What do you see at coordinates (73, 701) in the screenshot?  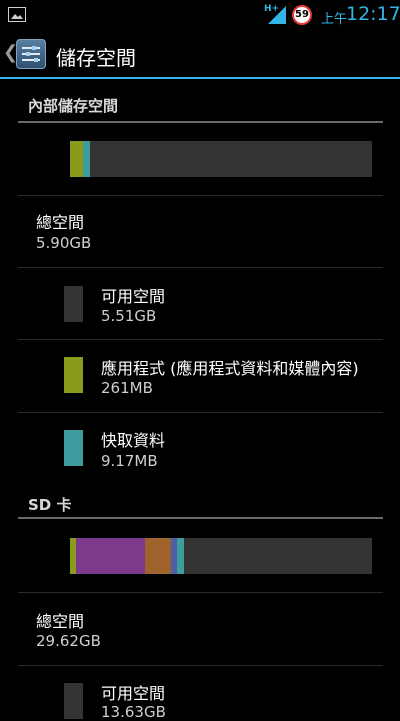 I see `sd-free-space-swatch` at bounding box center [73, 701].